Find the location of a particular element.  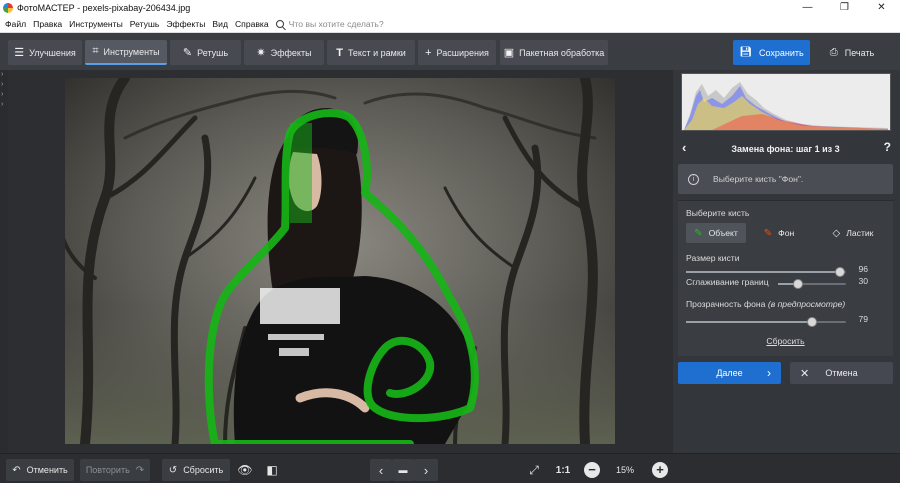

reset-button: ↺ Сбросить is located at coordinates (196, 470).